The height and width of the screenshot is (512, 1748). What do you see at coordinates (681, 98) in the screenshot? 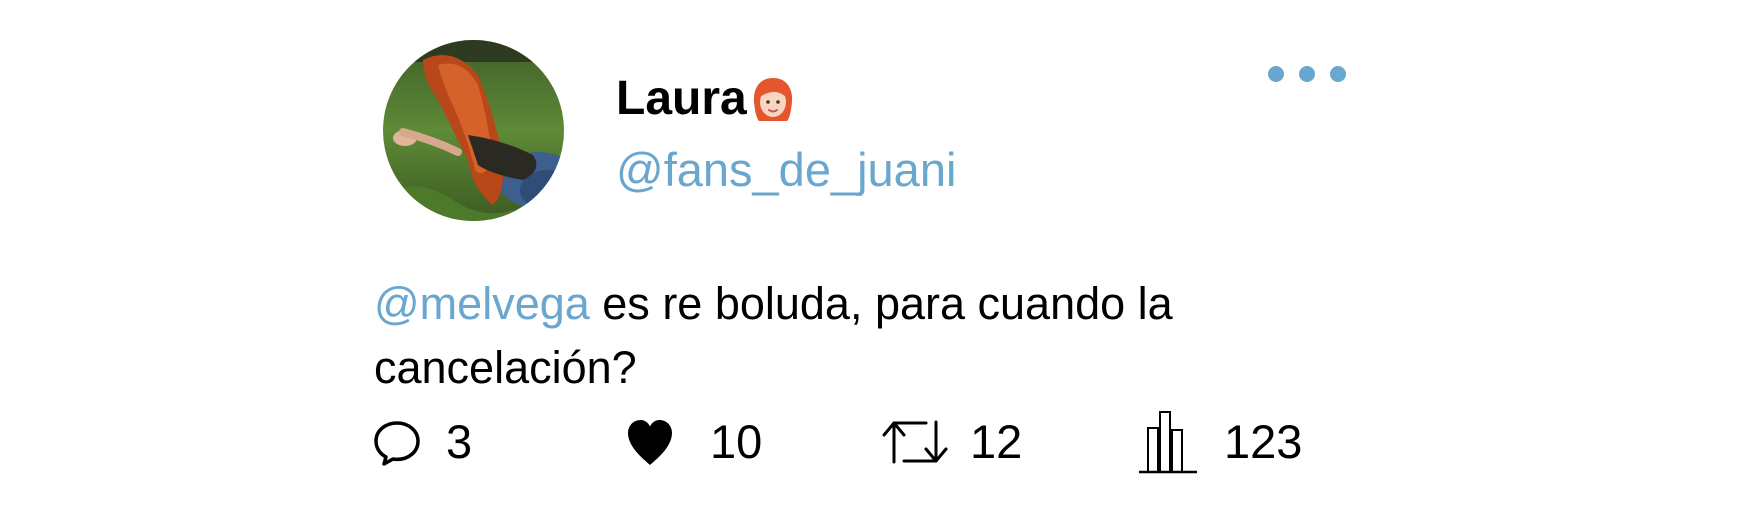
I see `display-name-text: Laura` at bounding box center [681, 98].